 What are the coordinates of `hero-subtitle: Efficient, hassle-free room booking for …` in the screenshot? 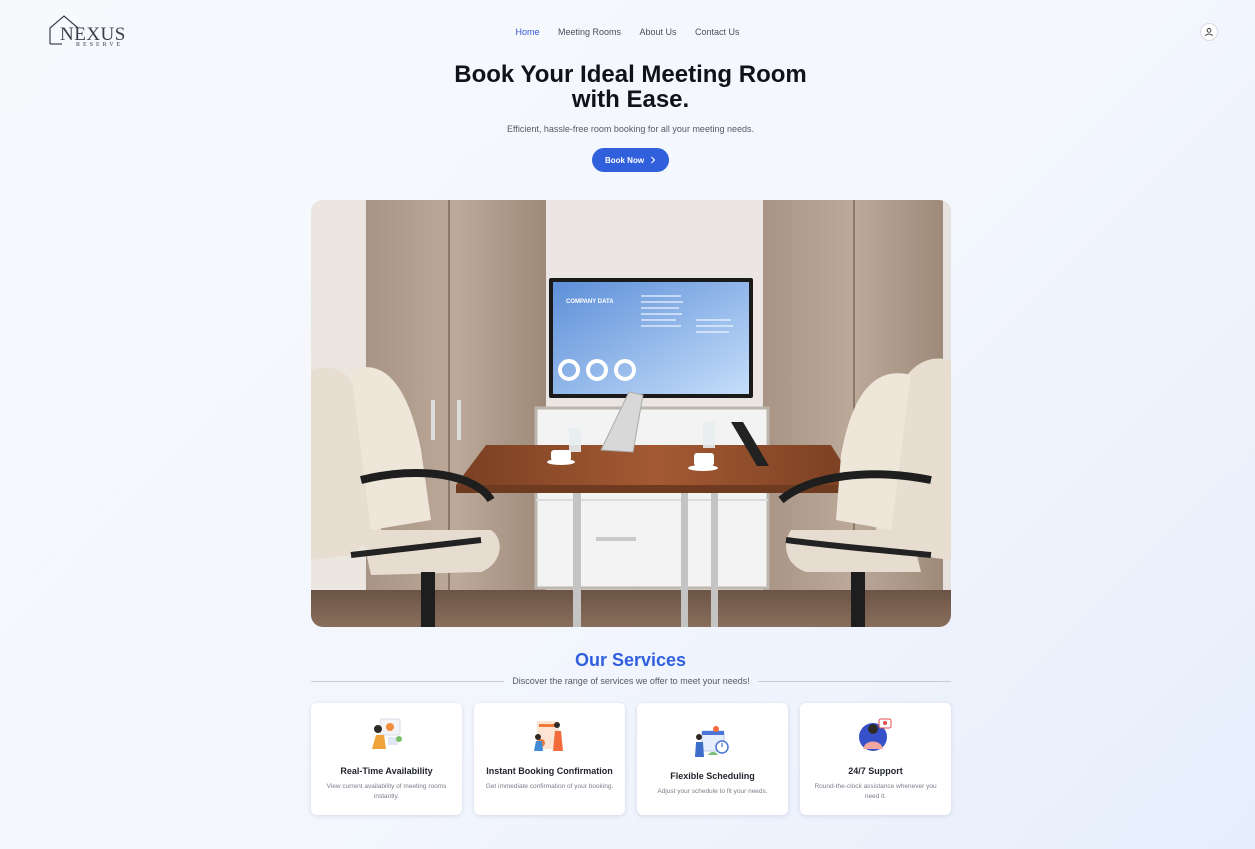 It's located at (630, 129).